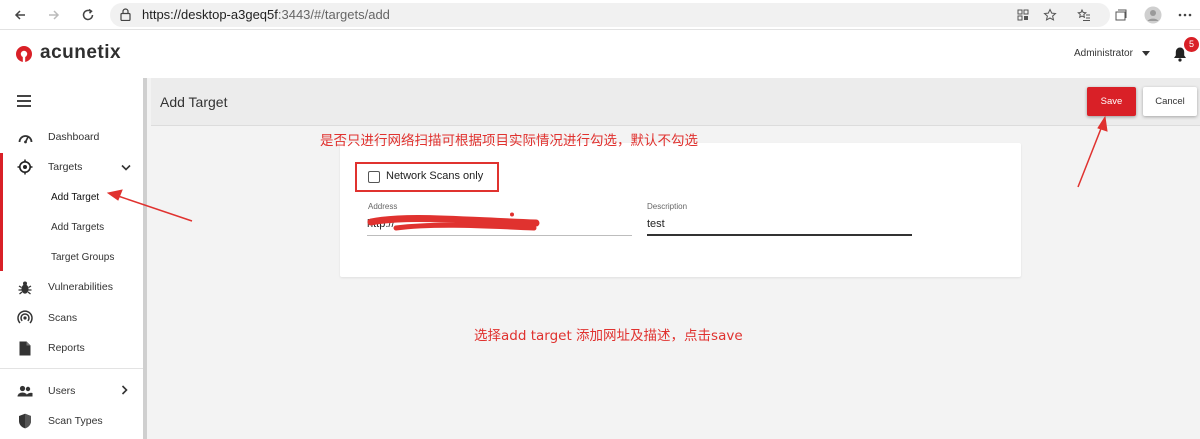 The height and width of the screenshot is (439, 1200). I want to click on sidebar-item-label: Dashboard, so click(74, 137).